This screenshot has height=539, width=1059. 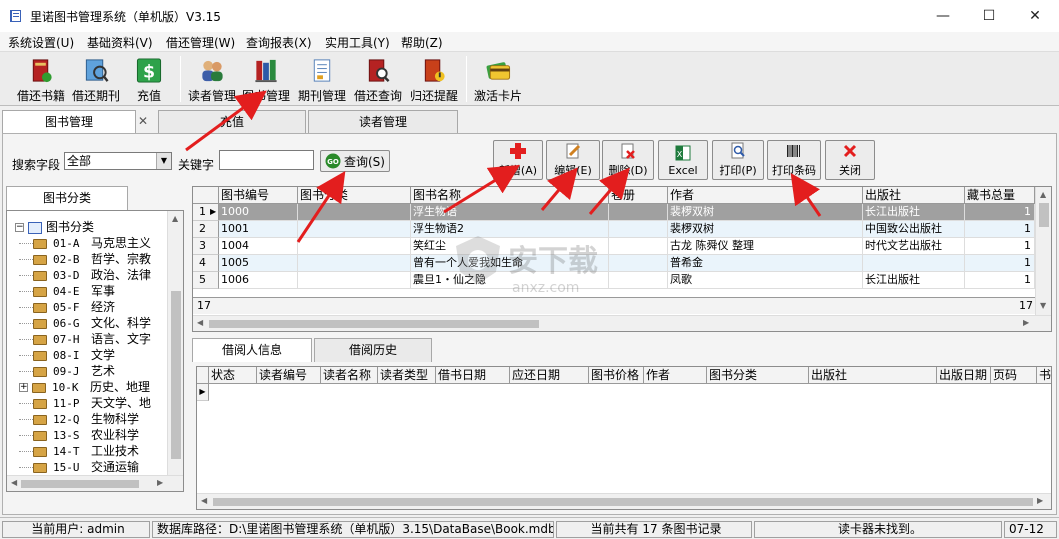 What do you see at coordinates (143, 121) in the screenshot?
I see `close-tab-icon: ✕` at bounding box center [143, 121].